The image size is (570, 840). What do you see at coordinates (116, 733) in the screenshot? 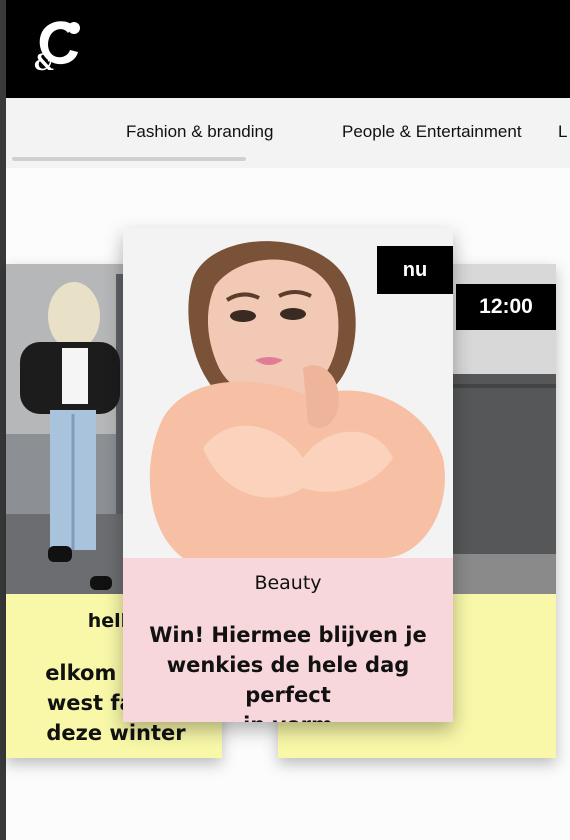
I see `headline-line: deze winter` at bounding box center [116, 733].